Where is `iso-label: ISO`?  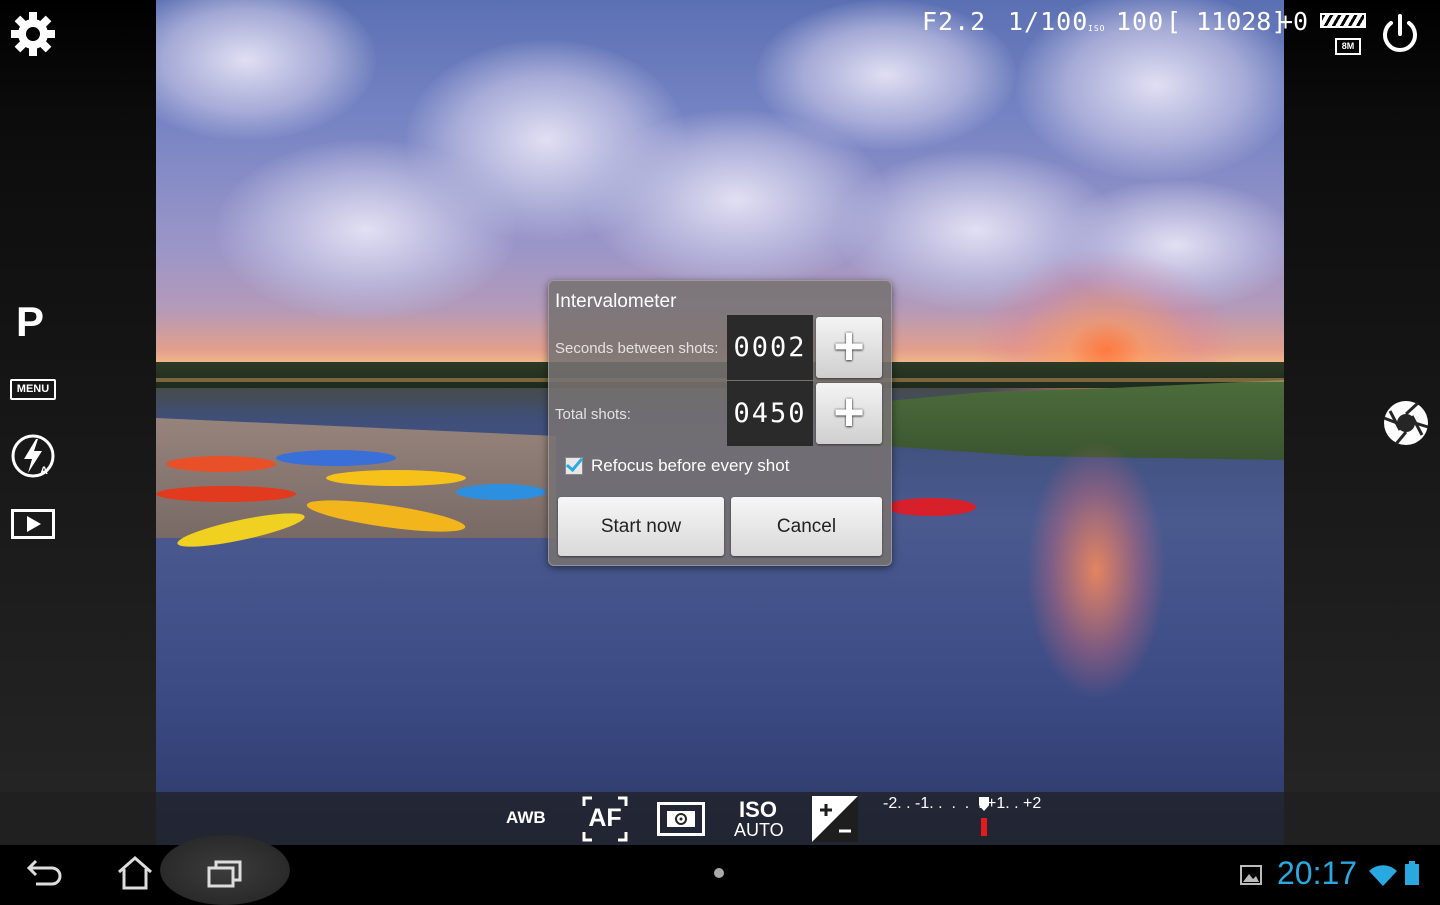 iso-label: ISO is located at coordinates (1097, 28).